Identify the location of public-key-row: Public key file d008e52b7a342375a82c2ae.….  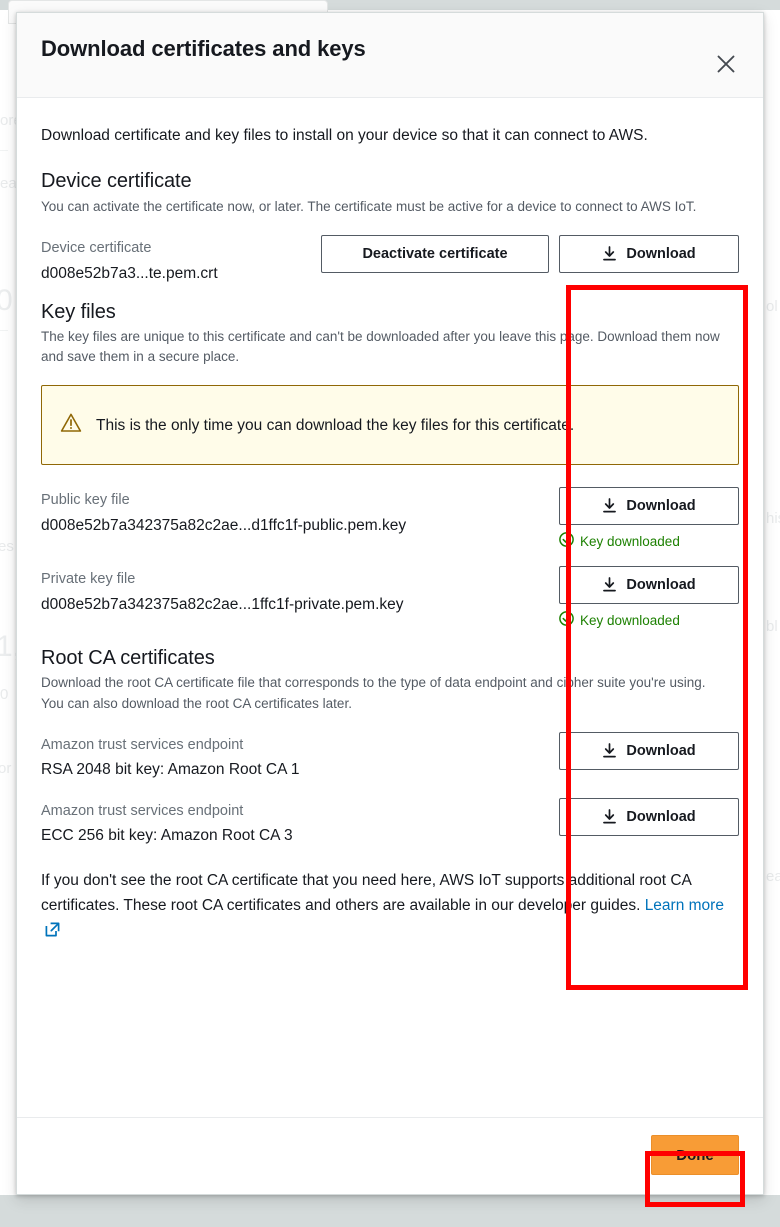
(390, 518).